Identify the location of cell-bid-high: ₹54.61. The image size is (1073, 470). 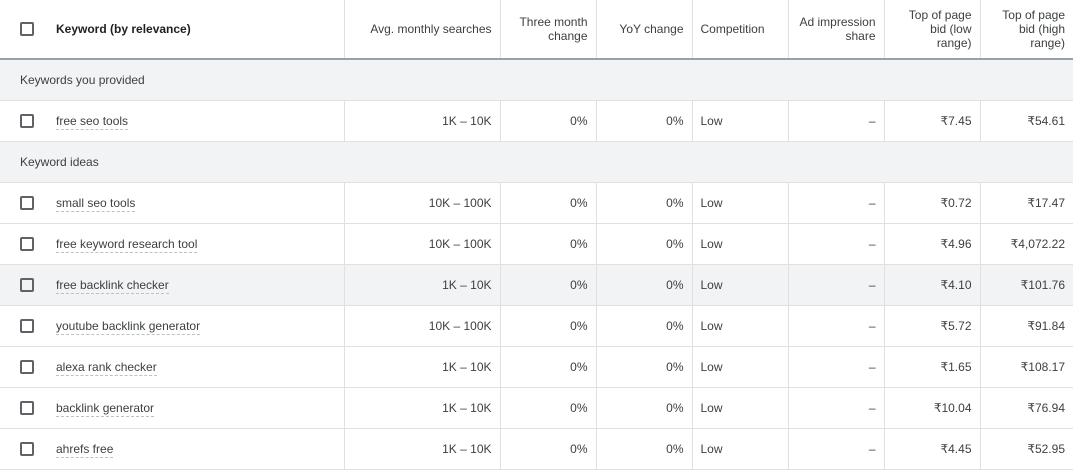
(1026, 121).